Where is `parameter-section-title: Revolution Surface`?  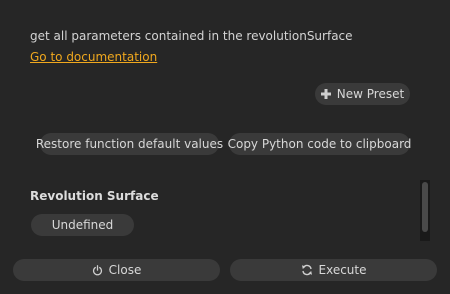 parameter-section-title: Revolution Surface is located at coordinates (94, 196).